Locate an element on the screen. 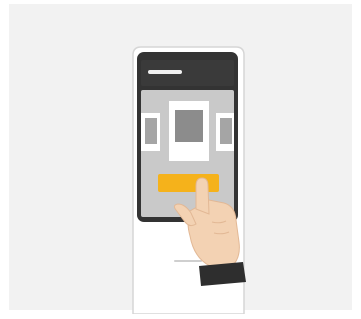  hand-sleeve is located at coordinates (222, 274).